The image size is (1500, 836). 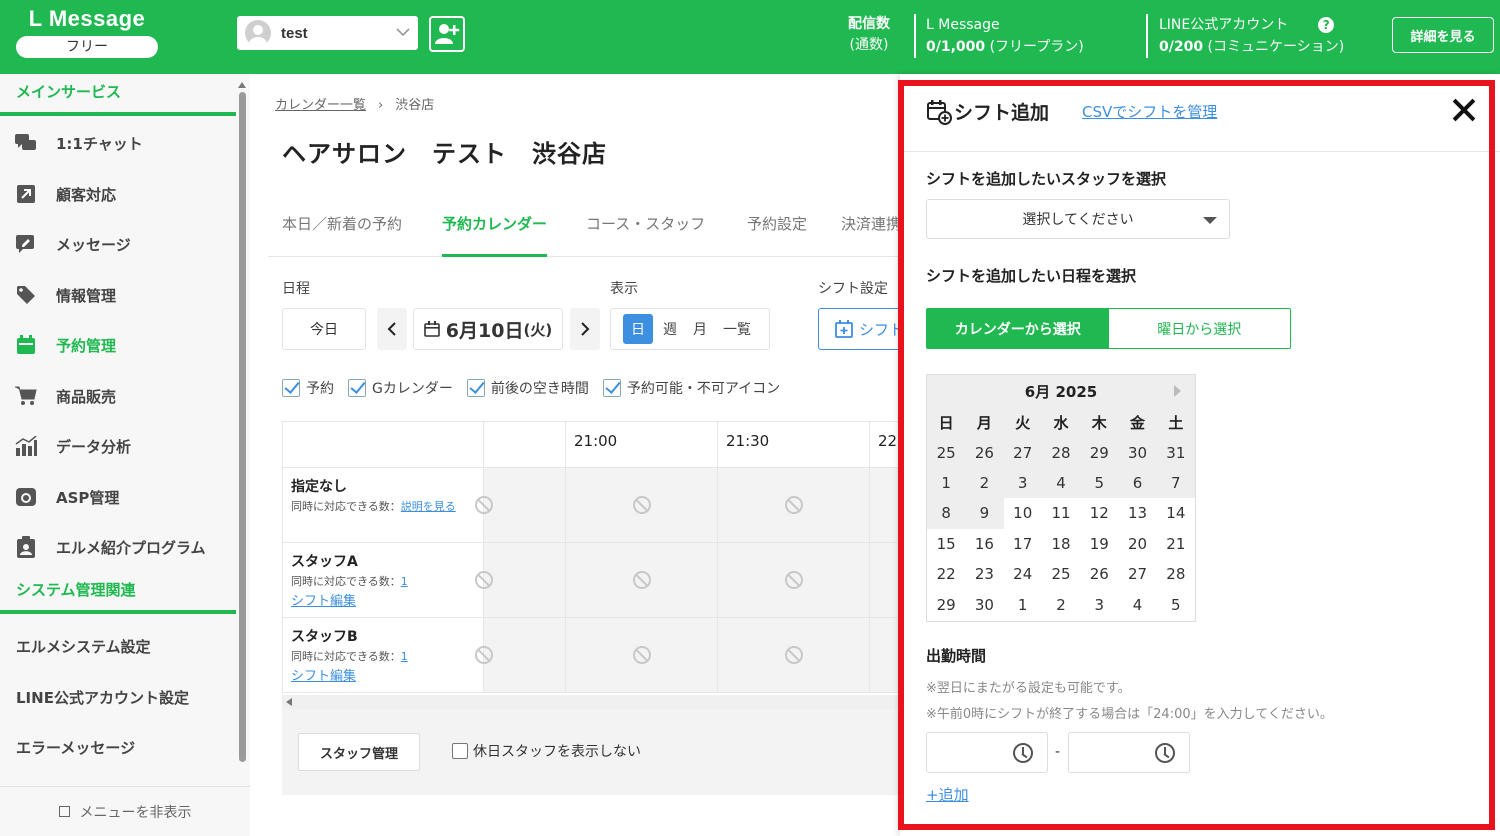 I want to click on sidebar-item-reservation: 予約管理, so click(x=118, y=345).